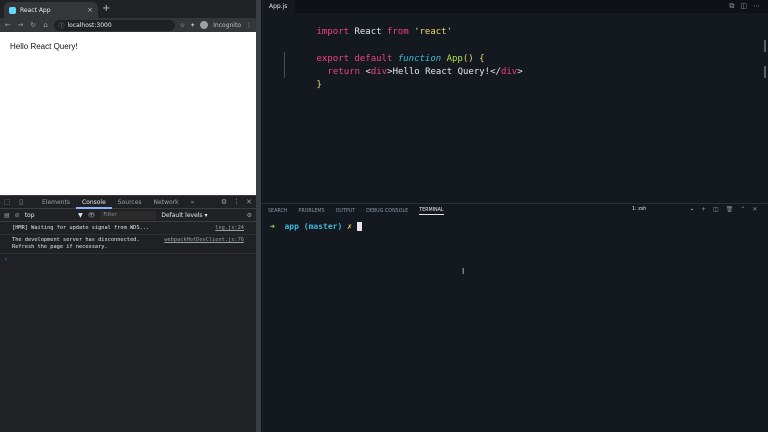  I want to click on inspect-element-icon: ⬚, so click(7, 202).